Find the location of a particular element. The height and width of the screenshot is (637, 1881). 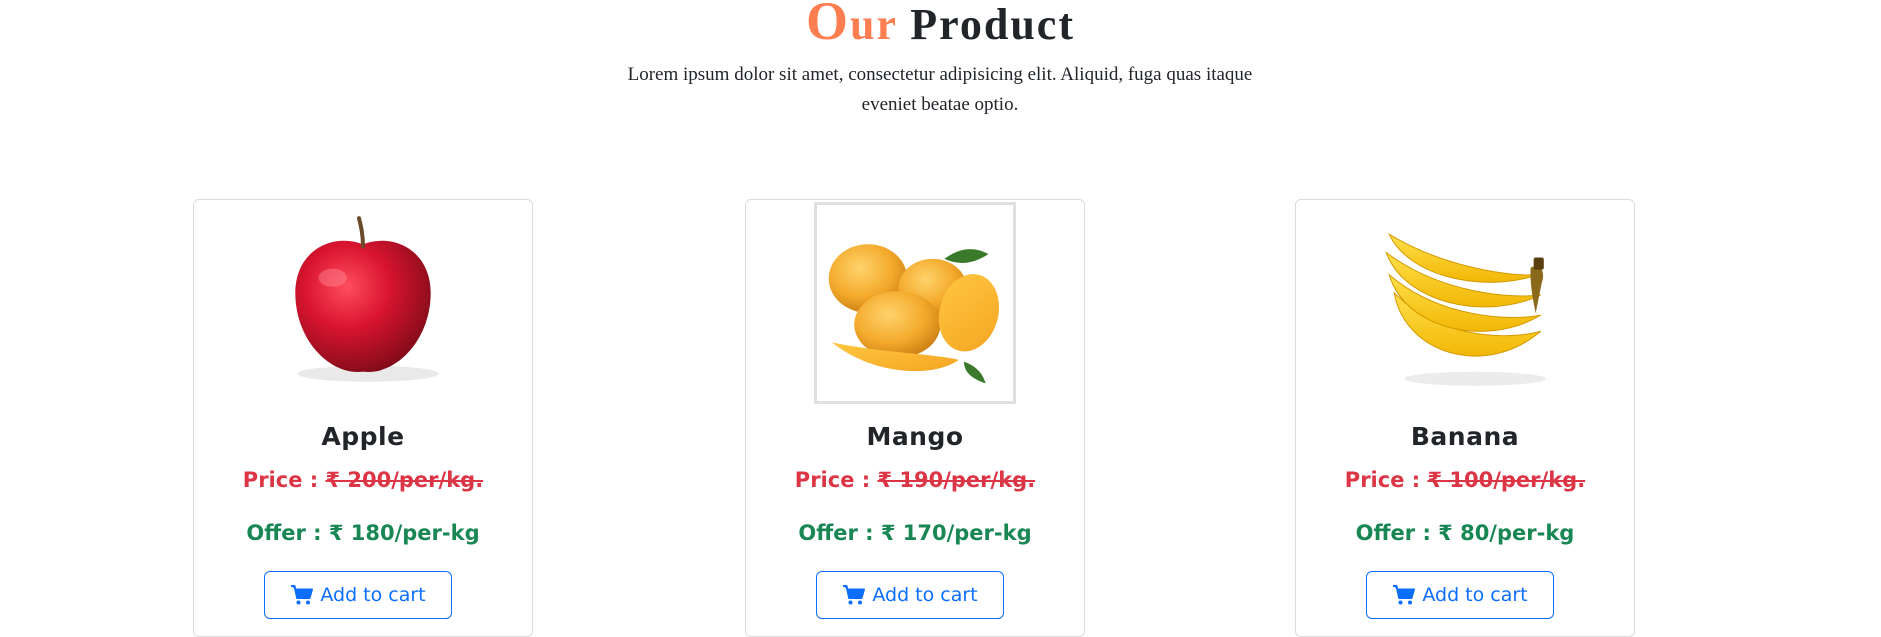

product-offer: Offer : ₹ 80/per-kg is located at coordinates (1465, 533).